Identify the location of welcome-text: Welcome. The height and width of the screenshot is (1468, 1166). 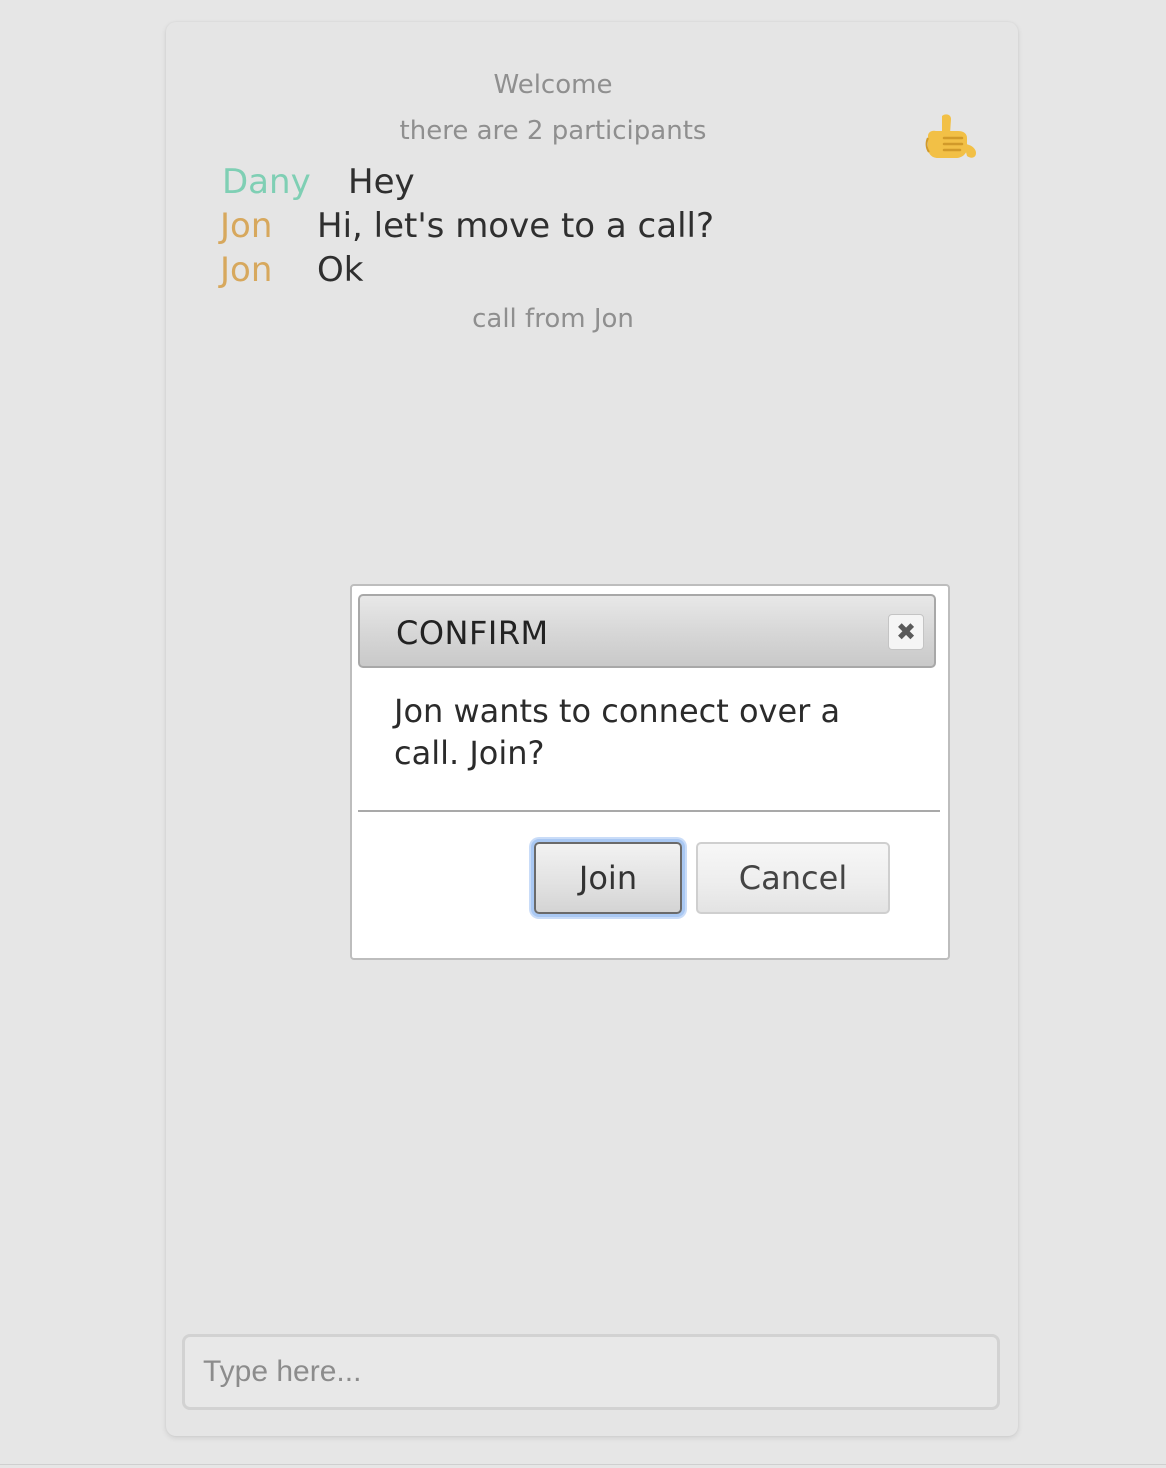
(553, 85).